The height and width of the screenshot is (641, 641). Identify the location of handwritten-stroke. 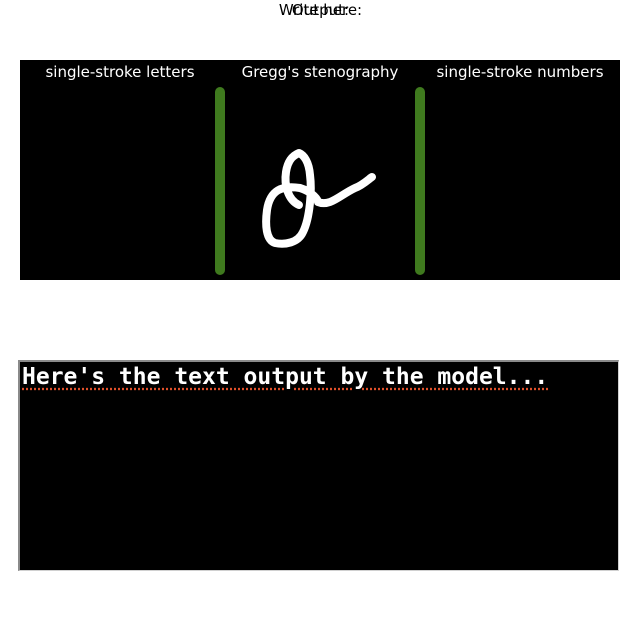
(319, 198).